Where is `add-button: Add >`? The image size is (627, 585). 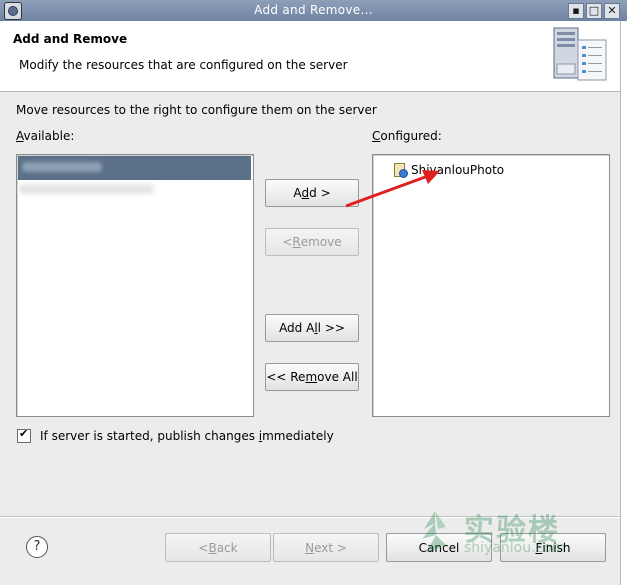
add-button: Add > is located at coordinates (312, 193).